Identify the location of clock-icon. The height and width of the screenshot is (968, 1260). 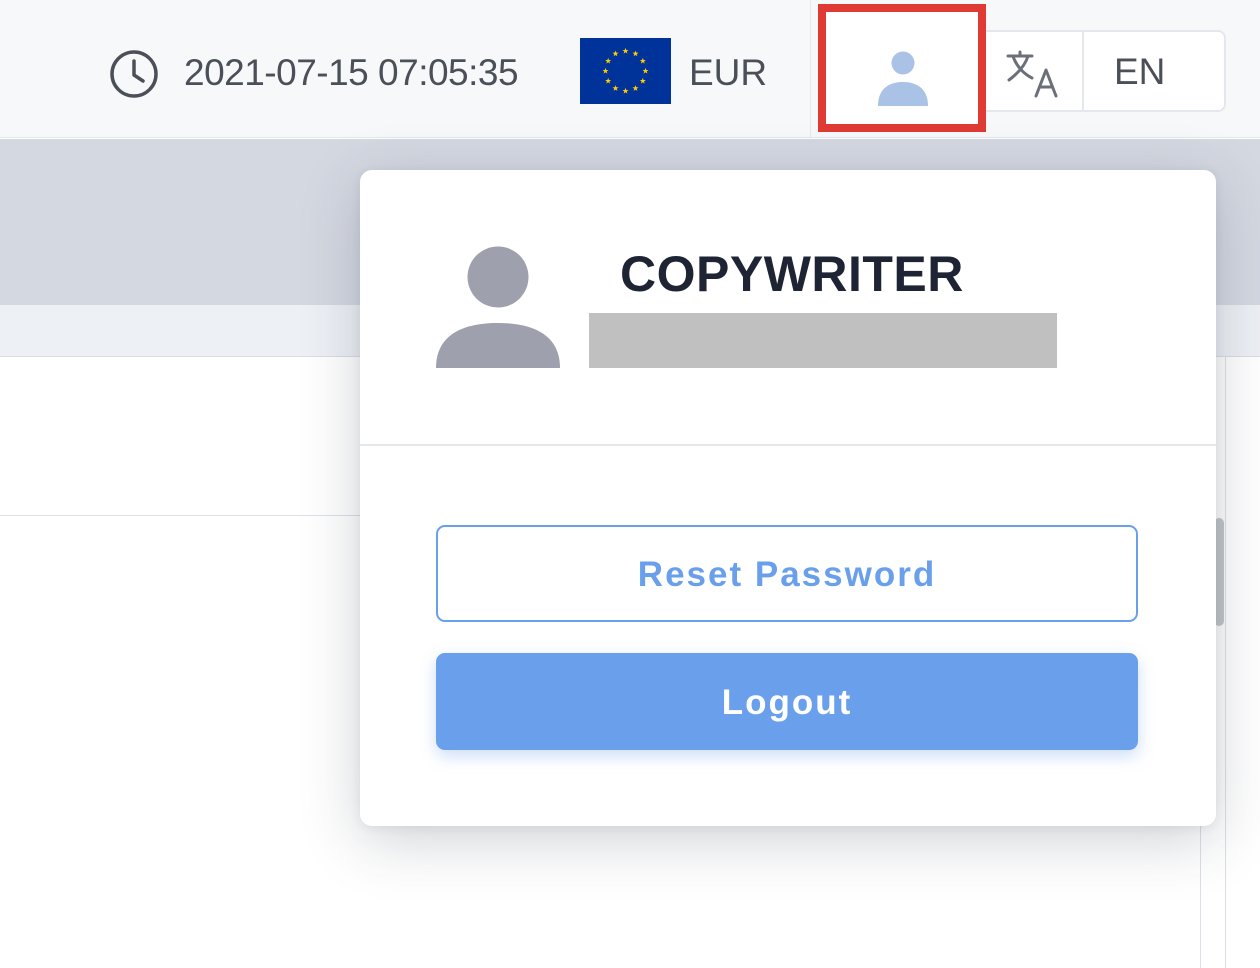
(134, 74).